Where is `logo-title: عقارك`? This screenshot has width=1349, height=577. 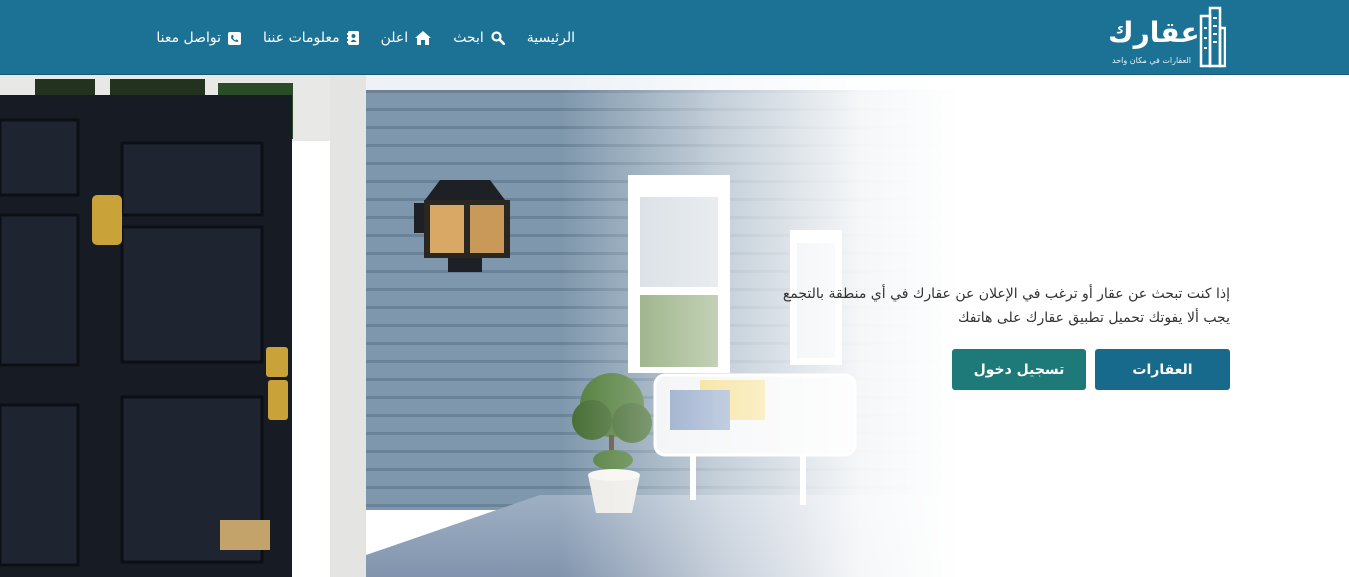
logo-title: عقارك is located at coordinates (1154, 32).